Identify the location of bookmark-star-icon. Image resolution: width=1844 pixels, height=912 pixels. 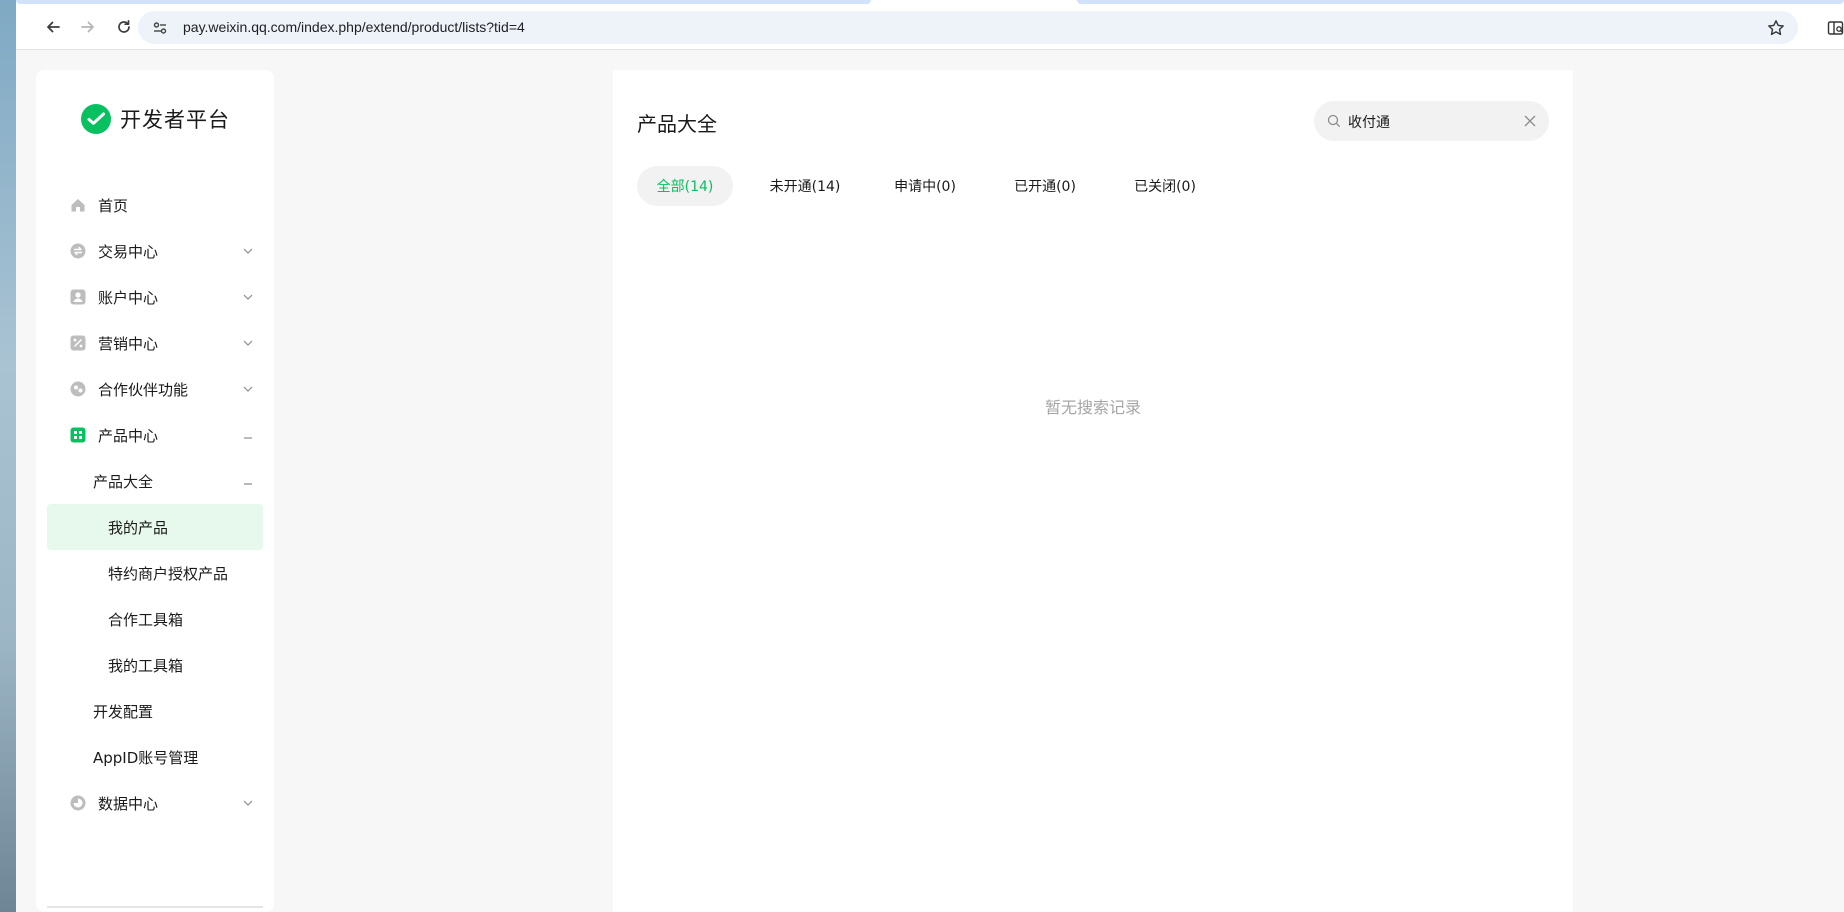
(1776, 28).